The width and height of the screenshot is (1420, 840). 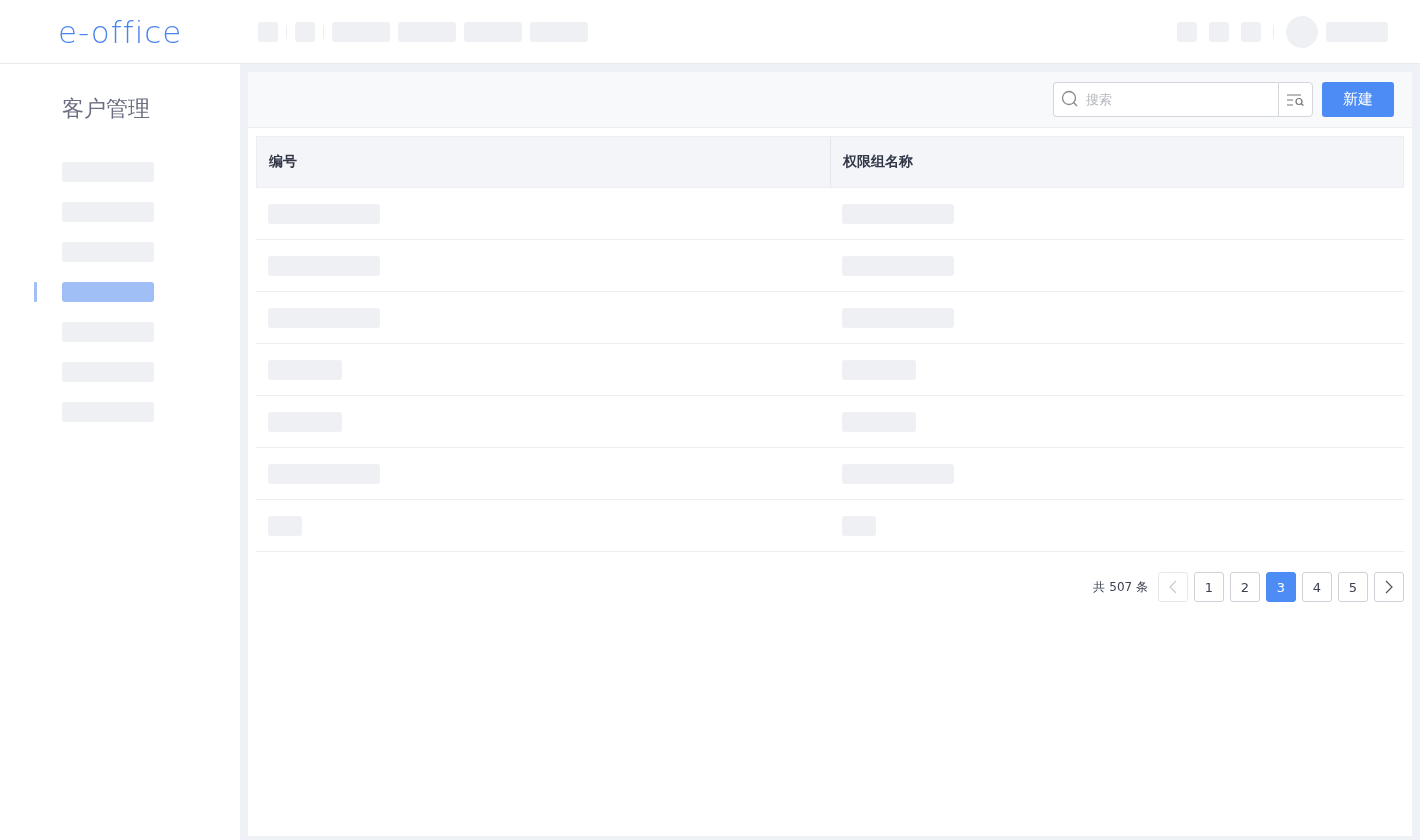 I want to click on search-field: 搜索, so click(x=1165, y=99).